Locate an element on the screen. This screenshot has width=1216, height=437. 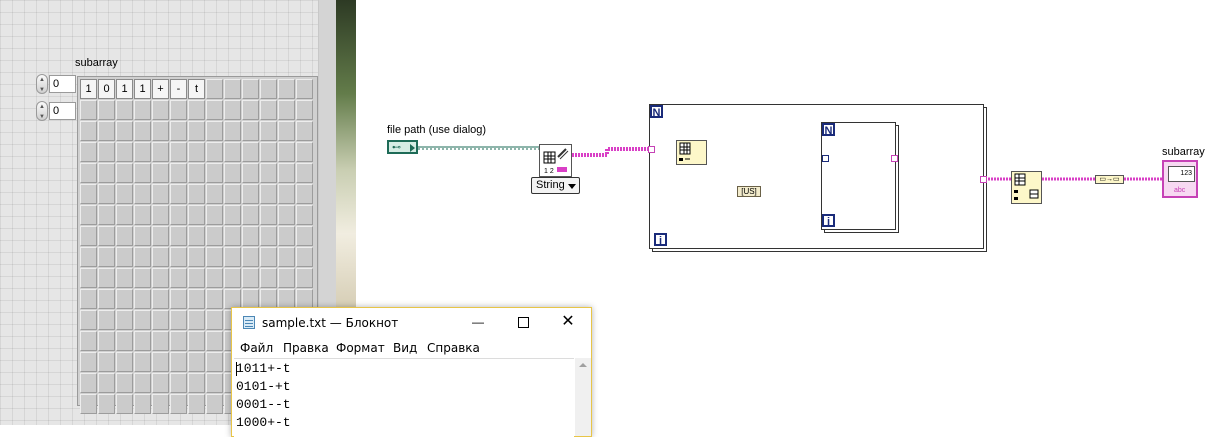
index-array-node is located at coordinates (691, 152).